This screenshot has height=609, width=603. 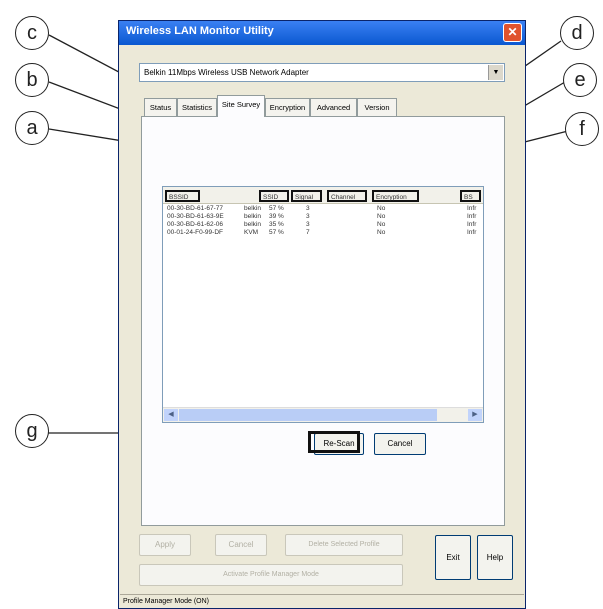 What do you see at coordinates (475, 415) in the screenshot?
I see `scroll-right-icon: ▶` at bounding box center [475, 415].